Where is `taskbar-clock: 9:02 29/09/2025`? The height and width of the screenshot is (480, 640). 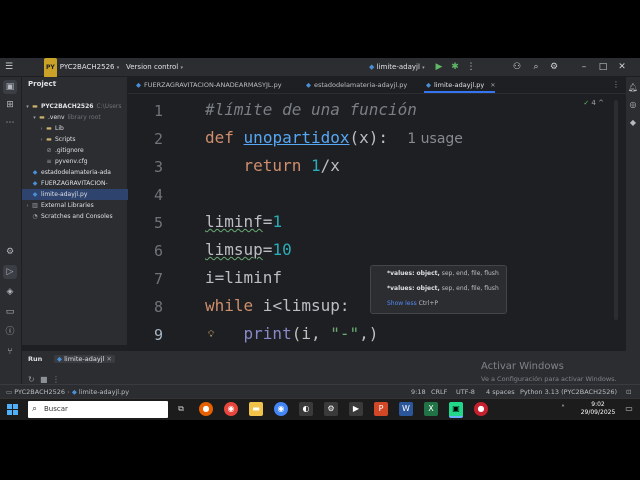
taskbar-clock: 9:02 29/09/2025 is located at coordinates (598, 409).